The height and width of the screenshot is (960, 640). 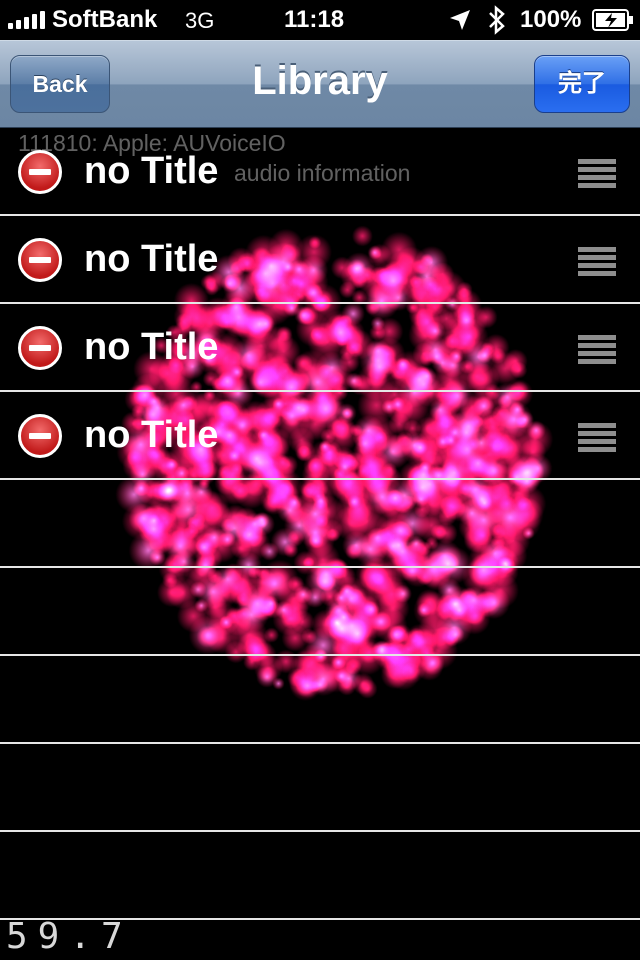 I want to click on network-type: 3G, so click(x=200, y=20).